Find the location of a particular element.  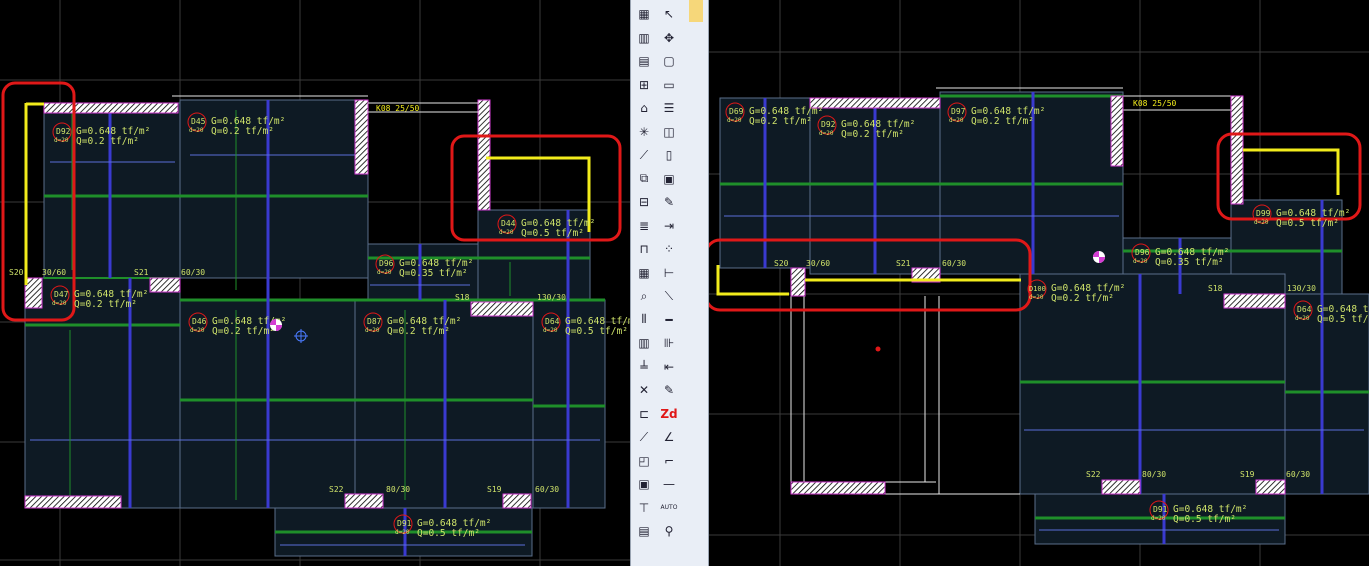

angle-icon: ∠ is located at coordinates (669, 437).